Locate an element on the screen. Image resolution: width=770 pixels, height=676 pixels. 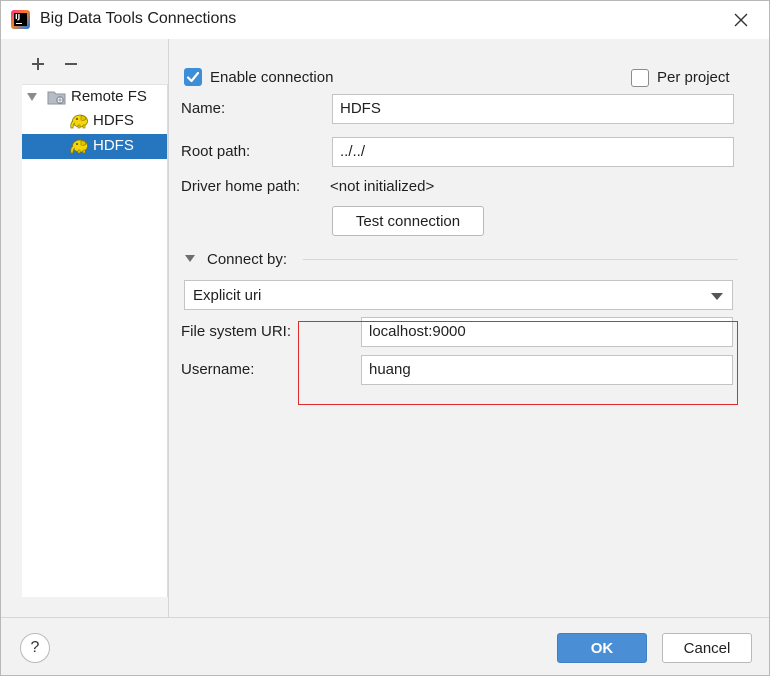
driver-home-path-value: <not initialized> is located at coordinates (382, 186).